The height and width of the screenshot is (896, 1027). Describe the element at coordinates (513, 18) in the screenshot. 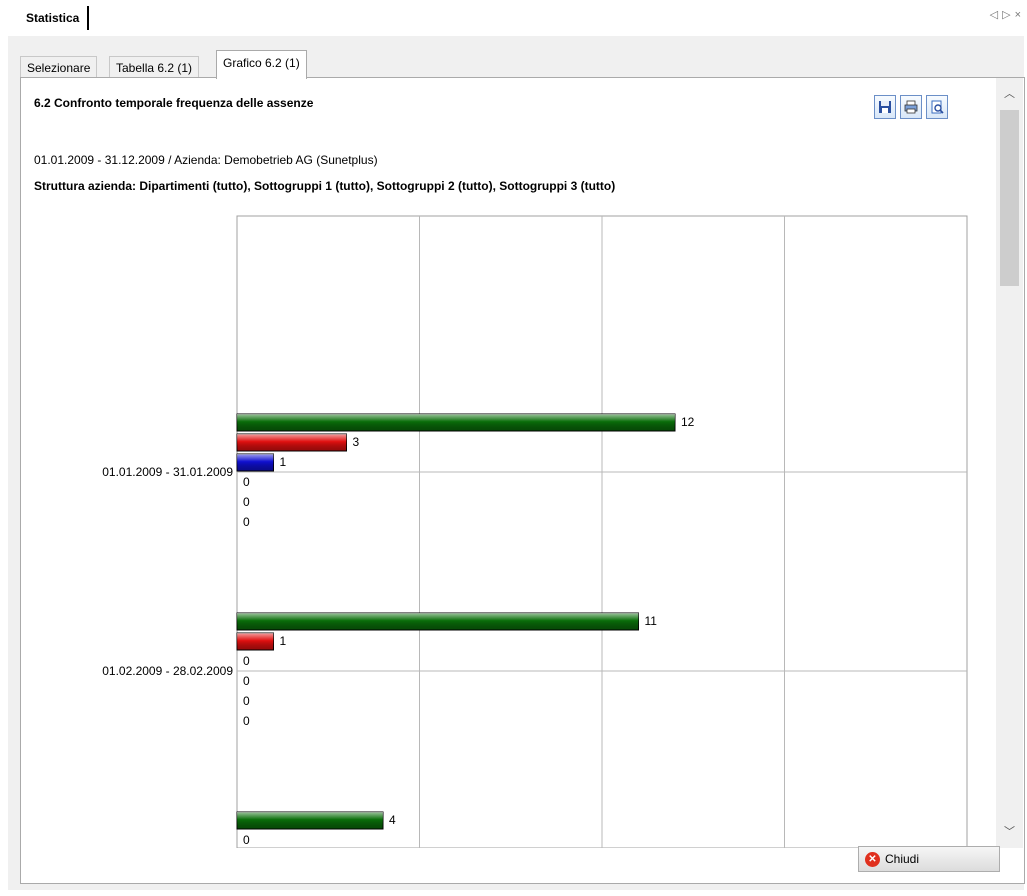

I see `title-bar: Statistica ◁▷×` at that location.